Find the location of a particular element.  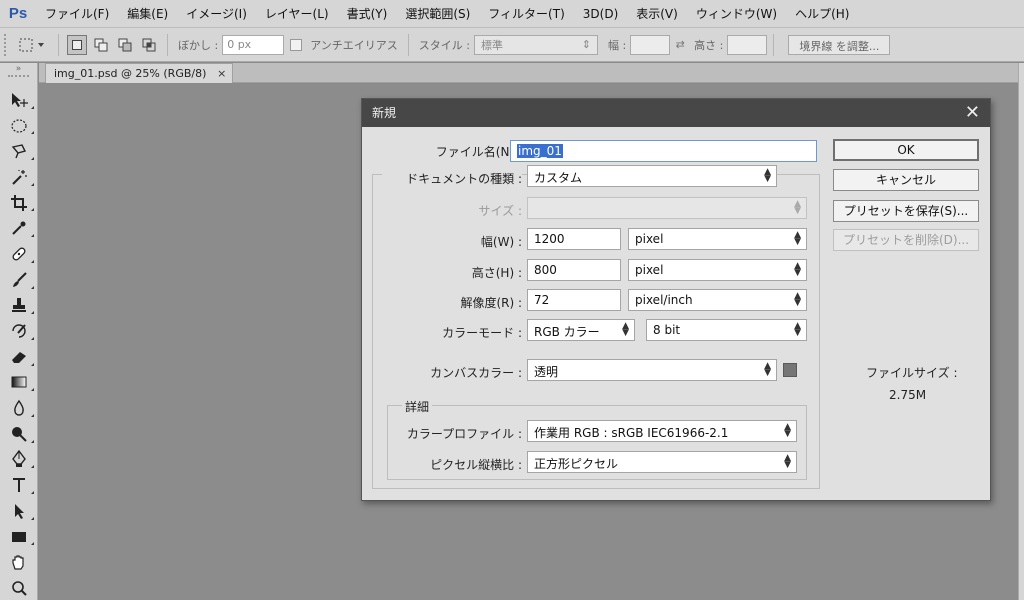

tool-type is located at coordinates (19, 485).